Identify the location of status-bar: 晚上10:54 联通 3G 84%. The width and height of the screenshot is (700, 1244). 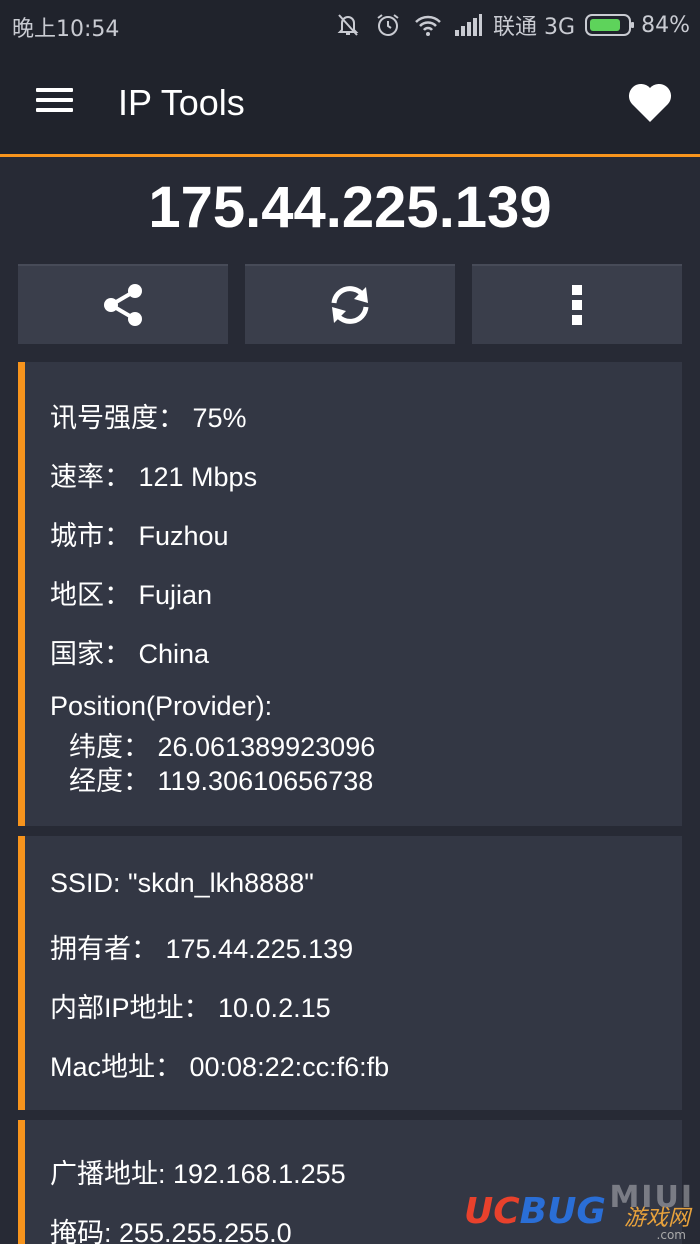
(350, 25).